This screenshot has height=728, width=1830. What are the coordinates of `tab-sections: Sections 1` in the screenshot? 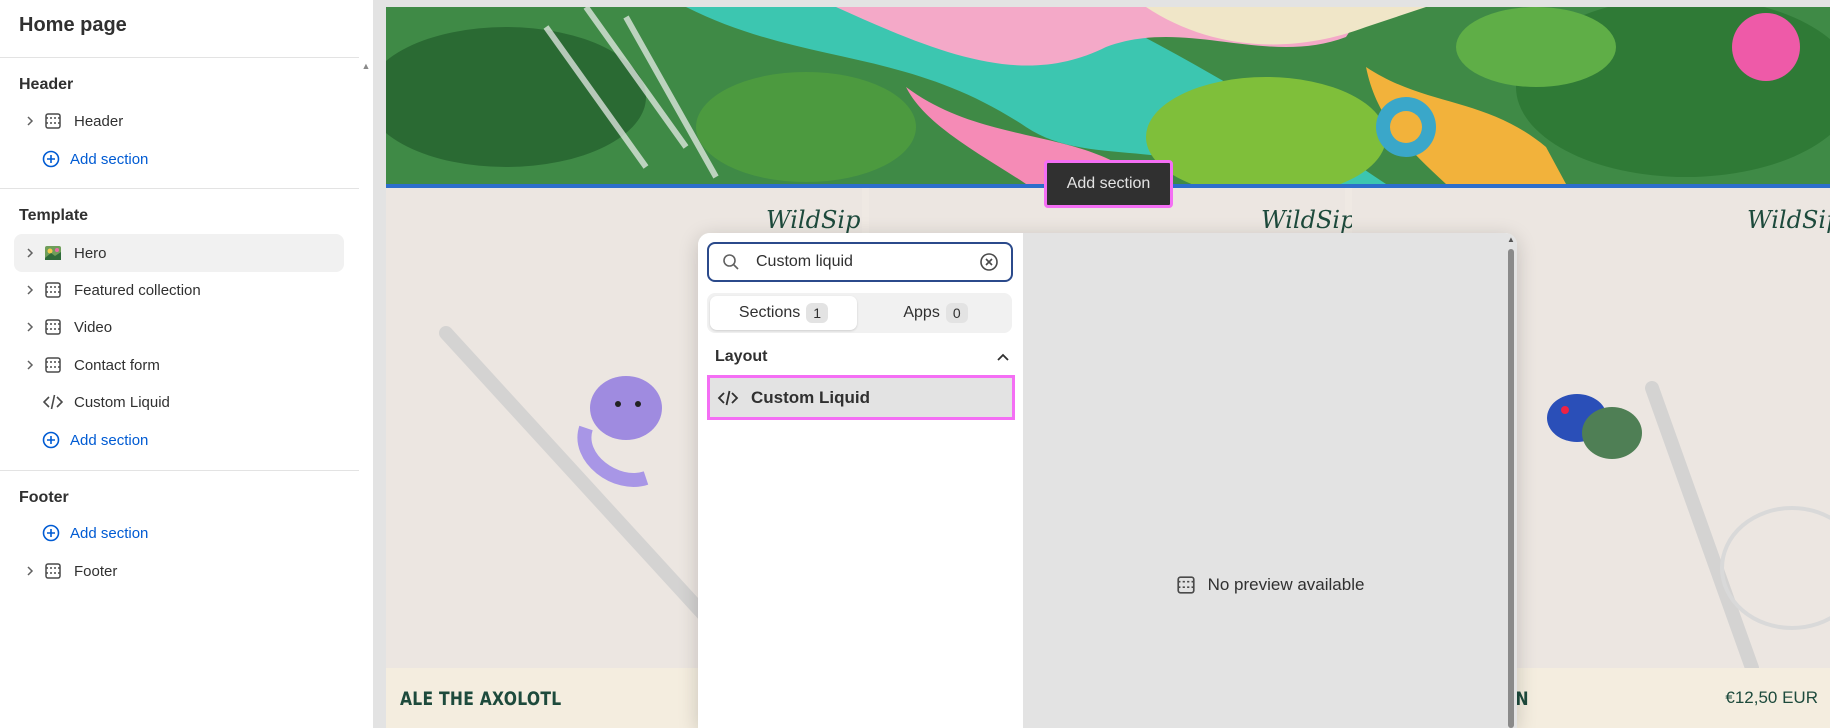 It's located at (783, 313).